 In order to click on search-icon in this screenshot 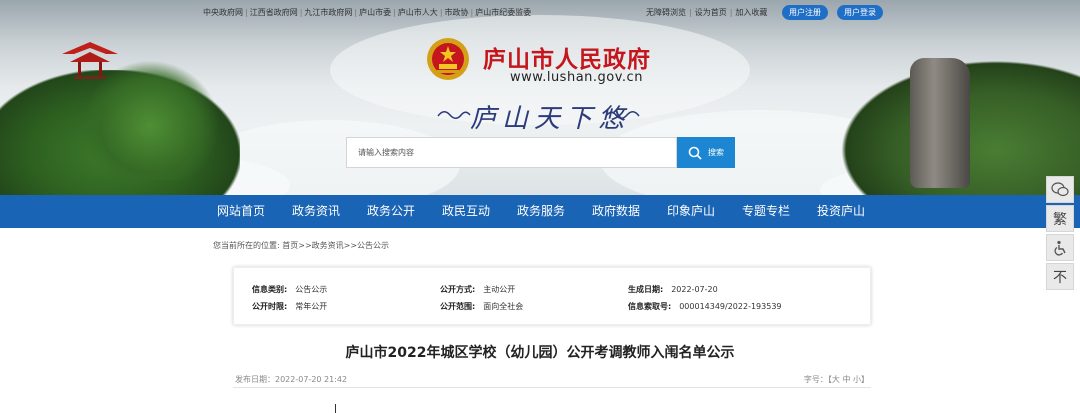, I will do `click(695, 153)`.